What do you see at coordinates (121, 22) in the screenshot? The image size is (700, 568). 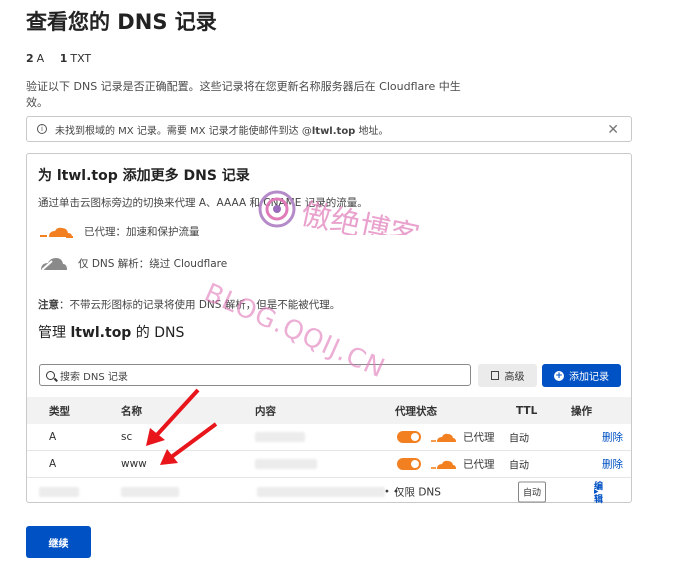 I see `page-title: 查看您的 DNS 记录` at bounding box center [121, 22].